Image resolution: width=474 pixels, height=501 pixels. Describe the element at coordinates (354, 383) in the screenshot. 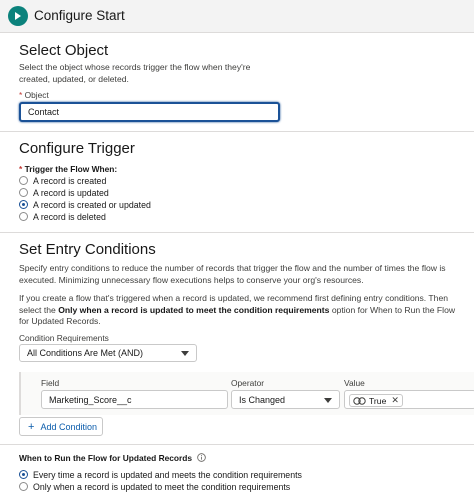

I see `value-label: Value` at that location.